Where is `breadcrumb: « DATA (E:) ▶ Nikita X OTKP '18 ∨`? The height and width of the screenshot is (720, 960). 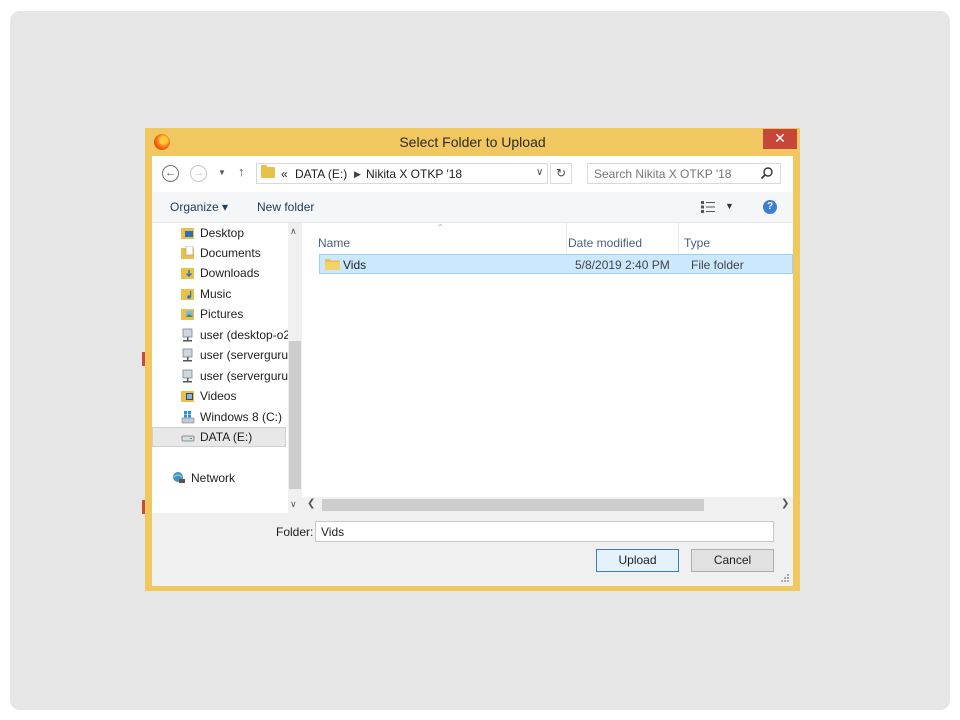
breadcrumb: « DATA (E:) ▶ Nikita X OTKP '18 ∨ is located at coordinates (402, 173).